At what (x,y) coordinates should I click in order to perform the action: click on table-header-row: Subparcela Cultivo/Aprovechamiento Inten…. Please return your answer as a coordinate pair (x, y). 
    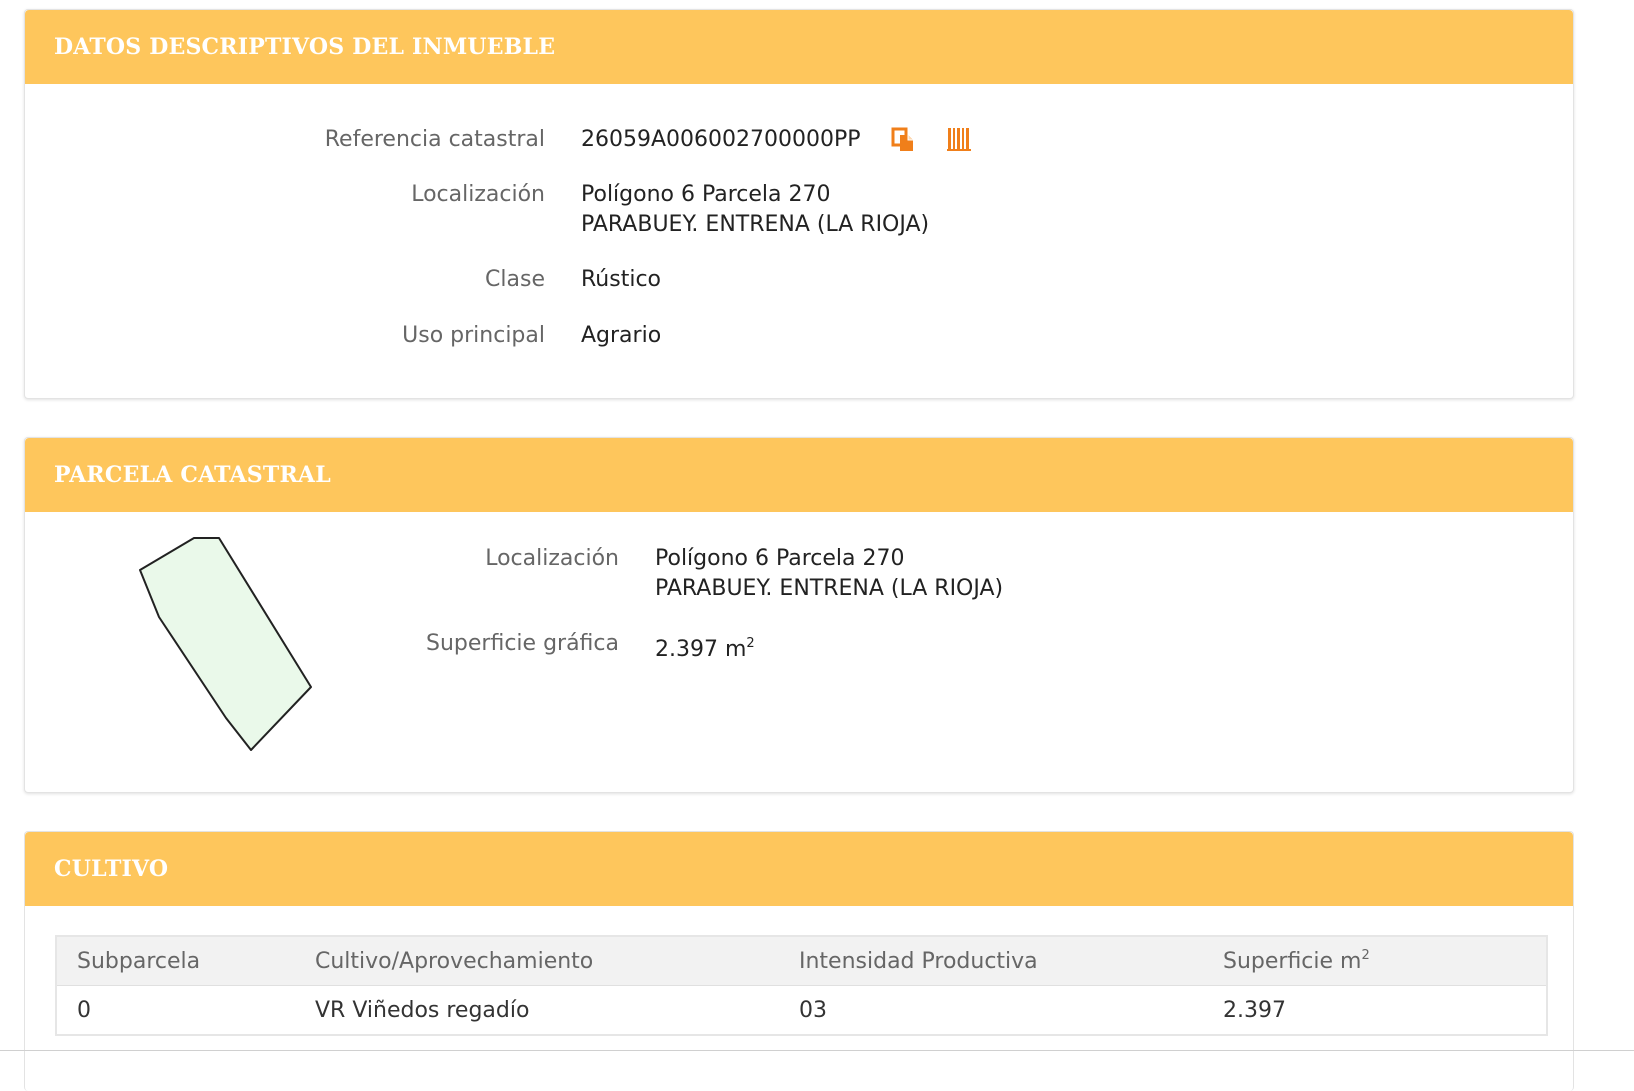
    Looking at the image, I should click on (801, 961).